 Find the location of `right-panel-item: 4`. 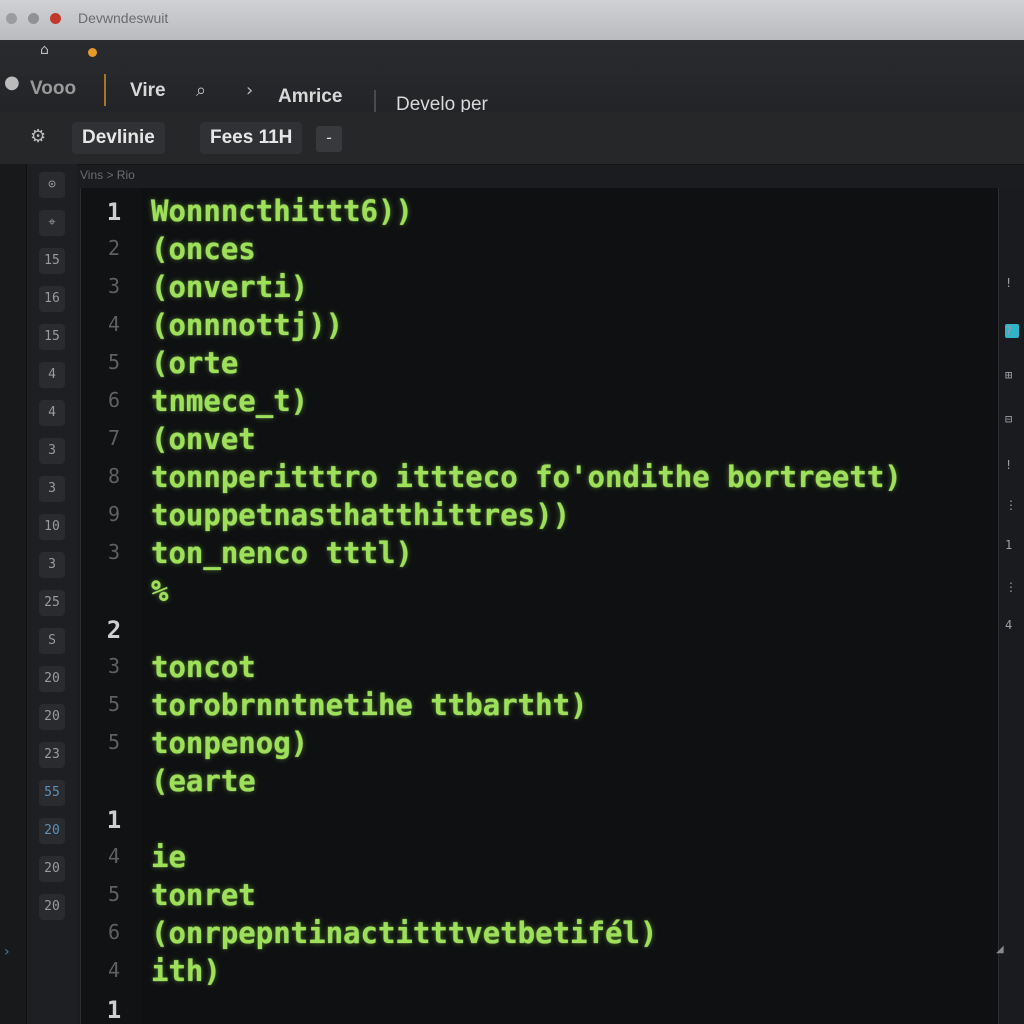

right-panel-item: 4 is located at coordinates (1012, 625).